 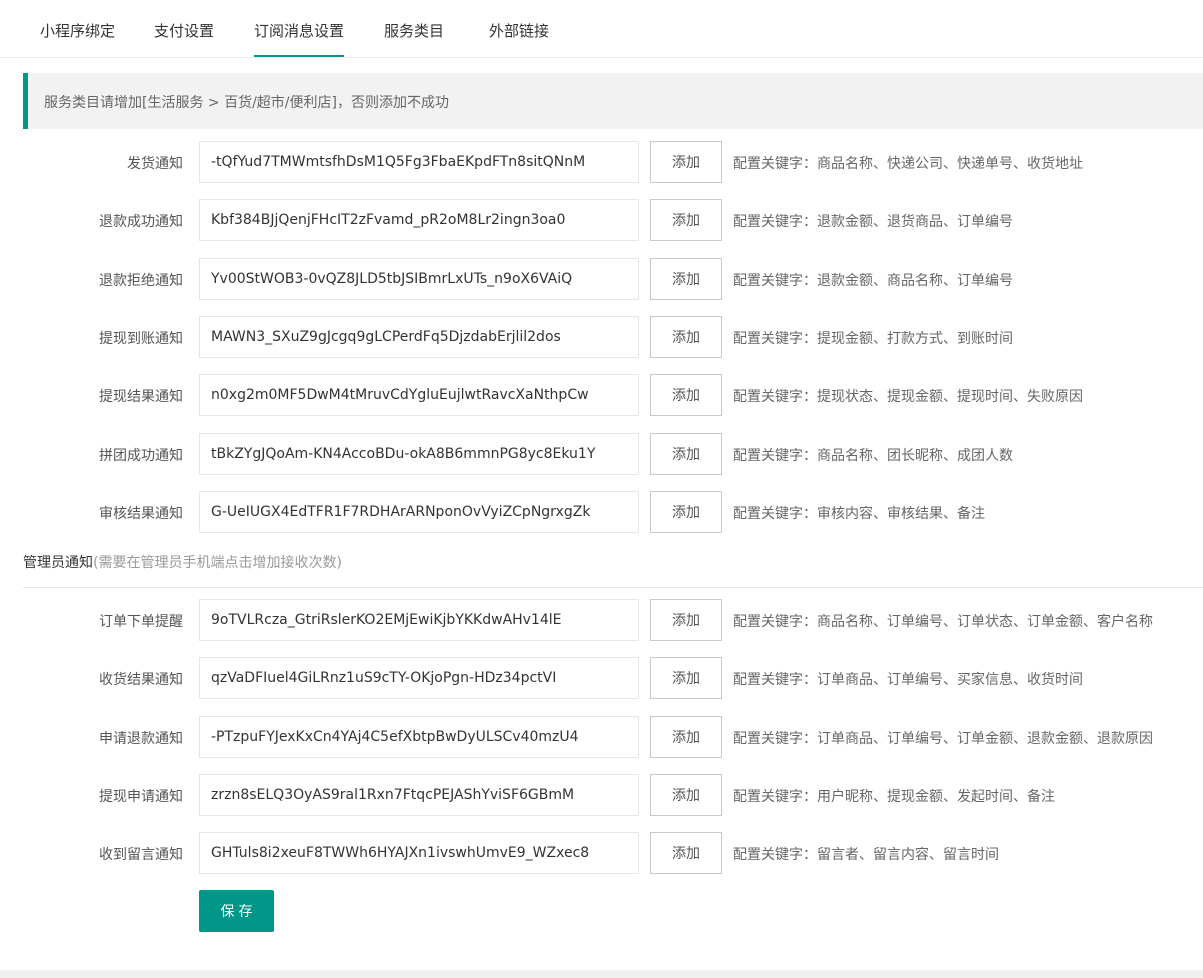 I want to click on tab-subscription-message-settings: 订阅消息设置, so click(x=299, y=38).